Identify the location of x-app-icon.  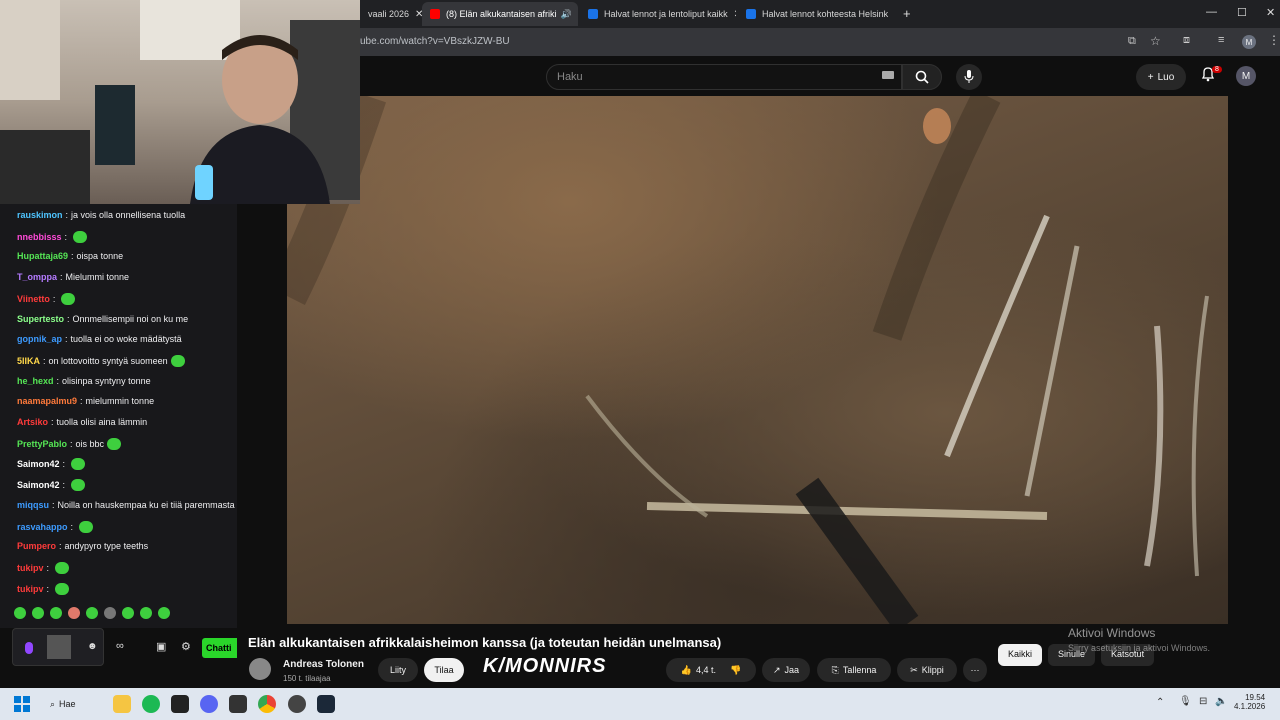
(180, 704).